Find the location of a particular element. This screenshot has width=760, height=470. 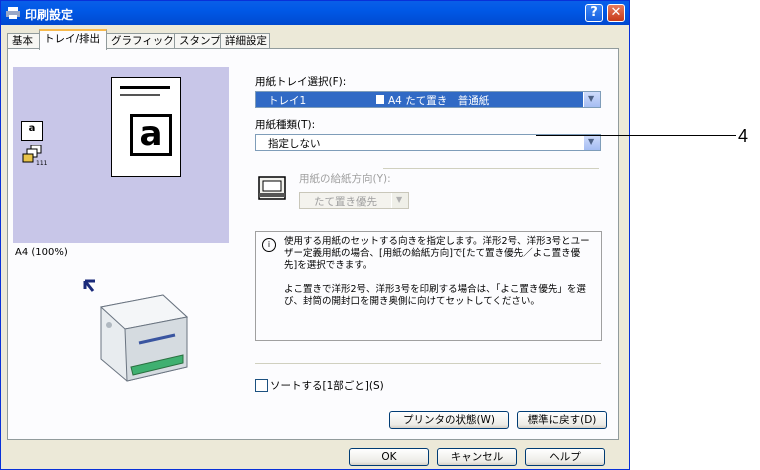

restore-defaults-button: 標準に戻す(D) is located at coordinates (562, 420).